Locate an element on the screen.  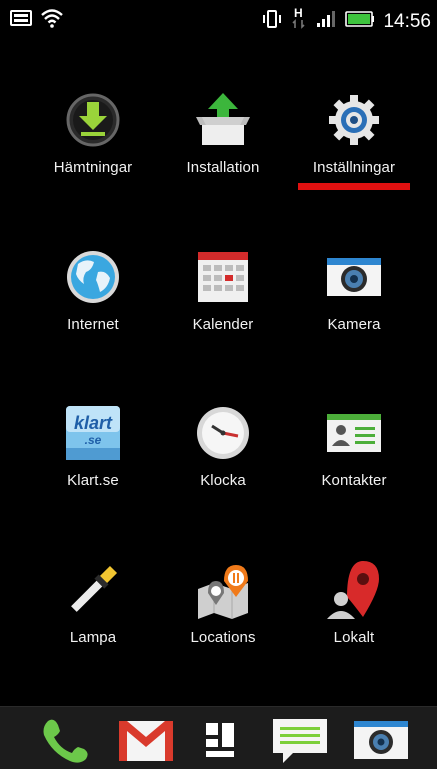
app-internet: Internet is located at coordinates (93, 308).